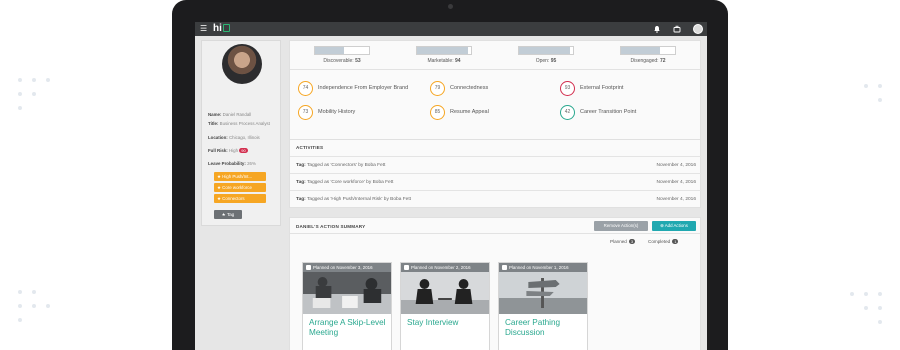  Describe the element at coordinates (451, 29) in the screenshot. I see `top-navigation-bar: ☰ hi` at that location.